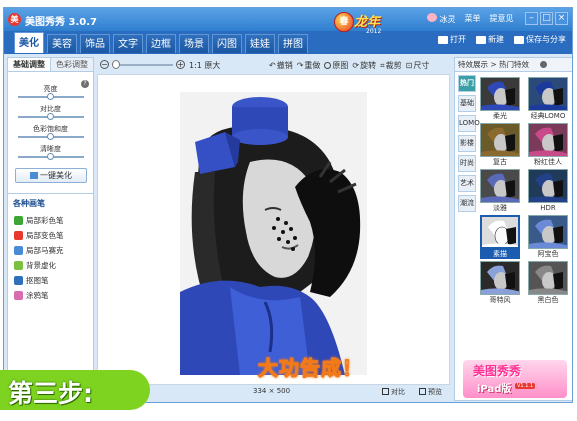  Describe the element at coordinates (531, 18) in the screenshot. I see `minimize-button: –` at that location.